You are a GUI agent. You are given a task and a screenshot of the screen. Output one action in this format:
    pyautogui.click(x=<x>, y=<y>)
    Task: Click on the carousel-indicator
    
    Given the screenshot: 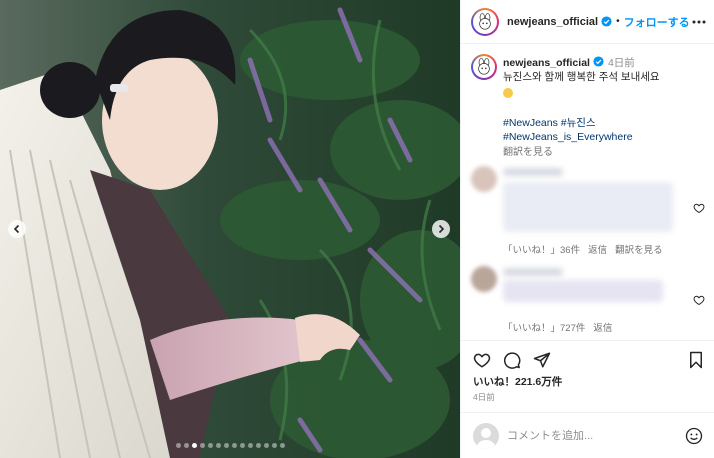 What is the action you would take?
    pyautogui.click(x=230, y=445)
    